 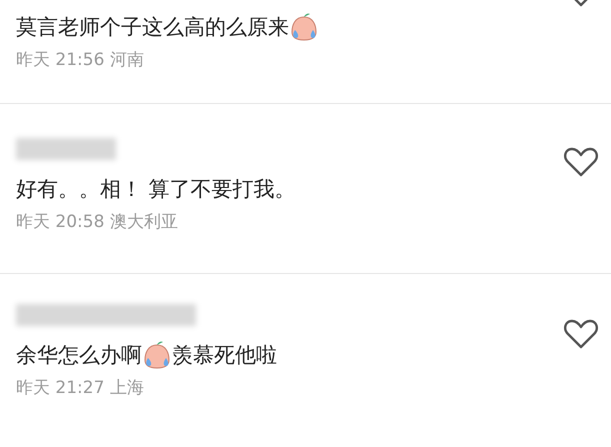 What do you see at coordinates (60, 60) in the screenshot?
I see `comment-time: 昨天 21:56` at bounding box center [60, 60].